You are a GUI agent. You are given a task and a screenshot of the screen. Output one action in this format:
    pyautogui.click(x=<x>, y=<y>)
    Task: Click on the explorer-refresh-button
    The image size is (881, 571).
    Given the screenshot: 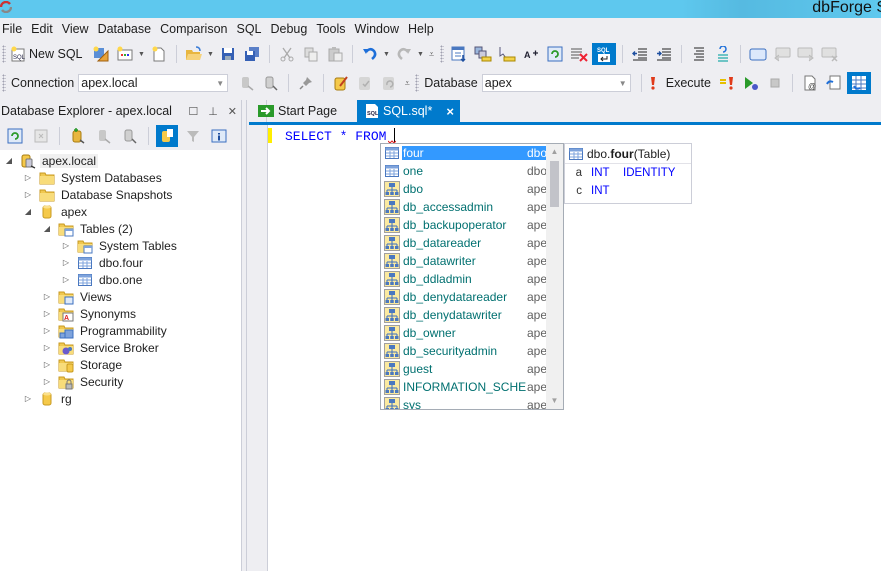 What is the action you would take?
    pyautogui.click(x=15, y=136)
    